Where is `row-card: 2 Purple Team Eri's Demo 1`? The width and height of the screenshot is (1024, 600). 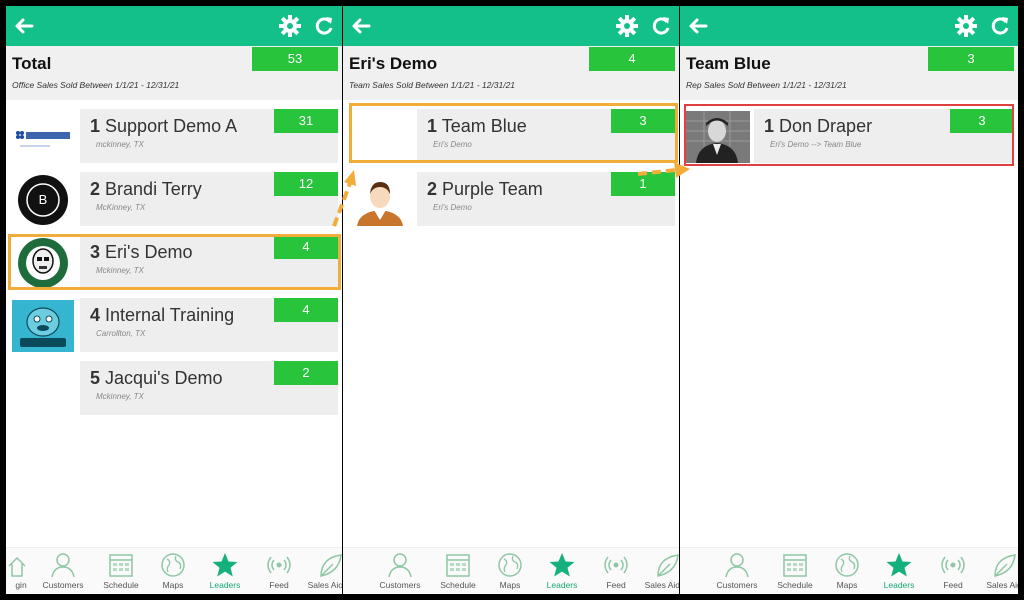 row-card: 2 Purple Team Eri's Demo 1 is located at coordinates (546, 199).